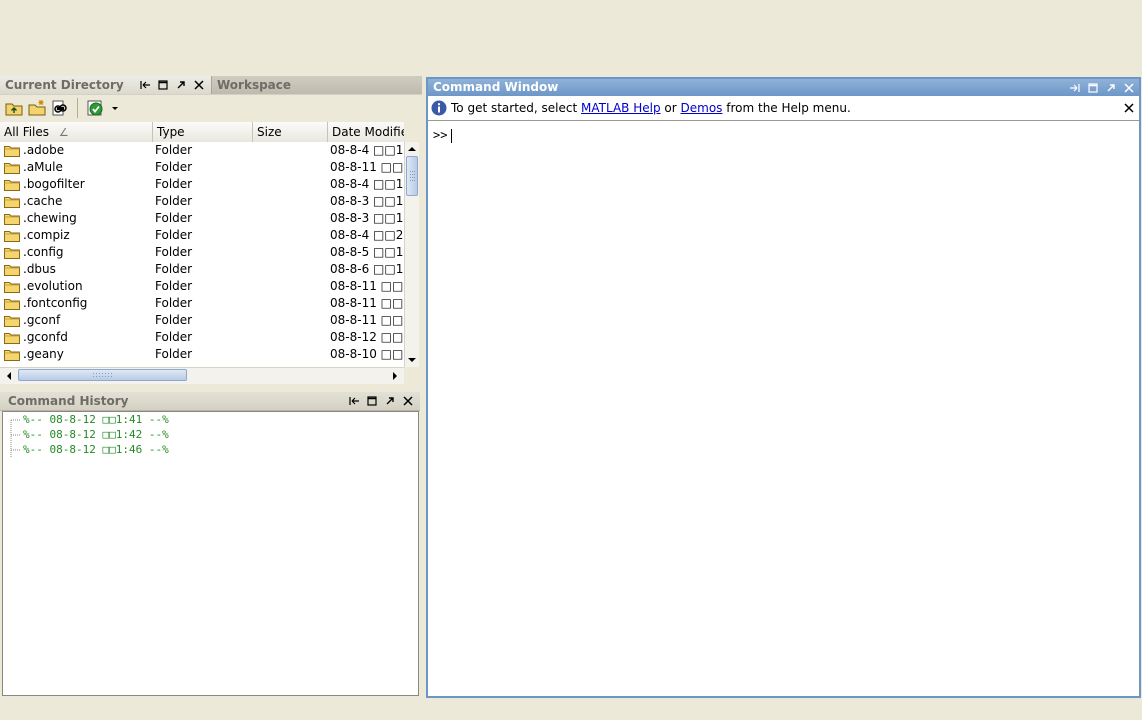  What do you see at coordinates (96, 449) in the screenshot?
I see `history-entry: %-- 08-8-12 □□1:46 --%` at bounding box center [96, 449].